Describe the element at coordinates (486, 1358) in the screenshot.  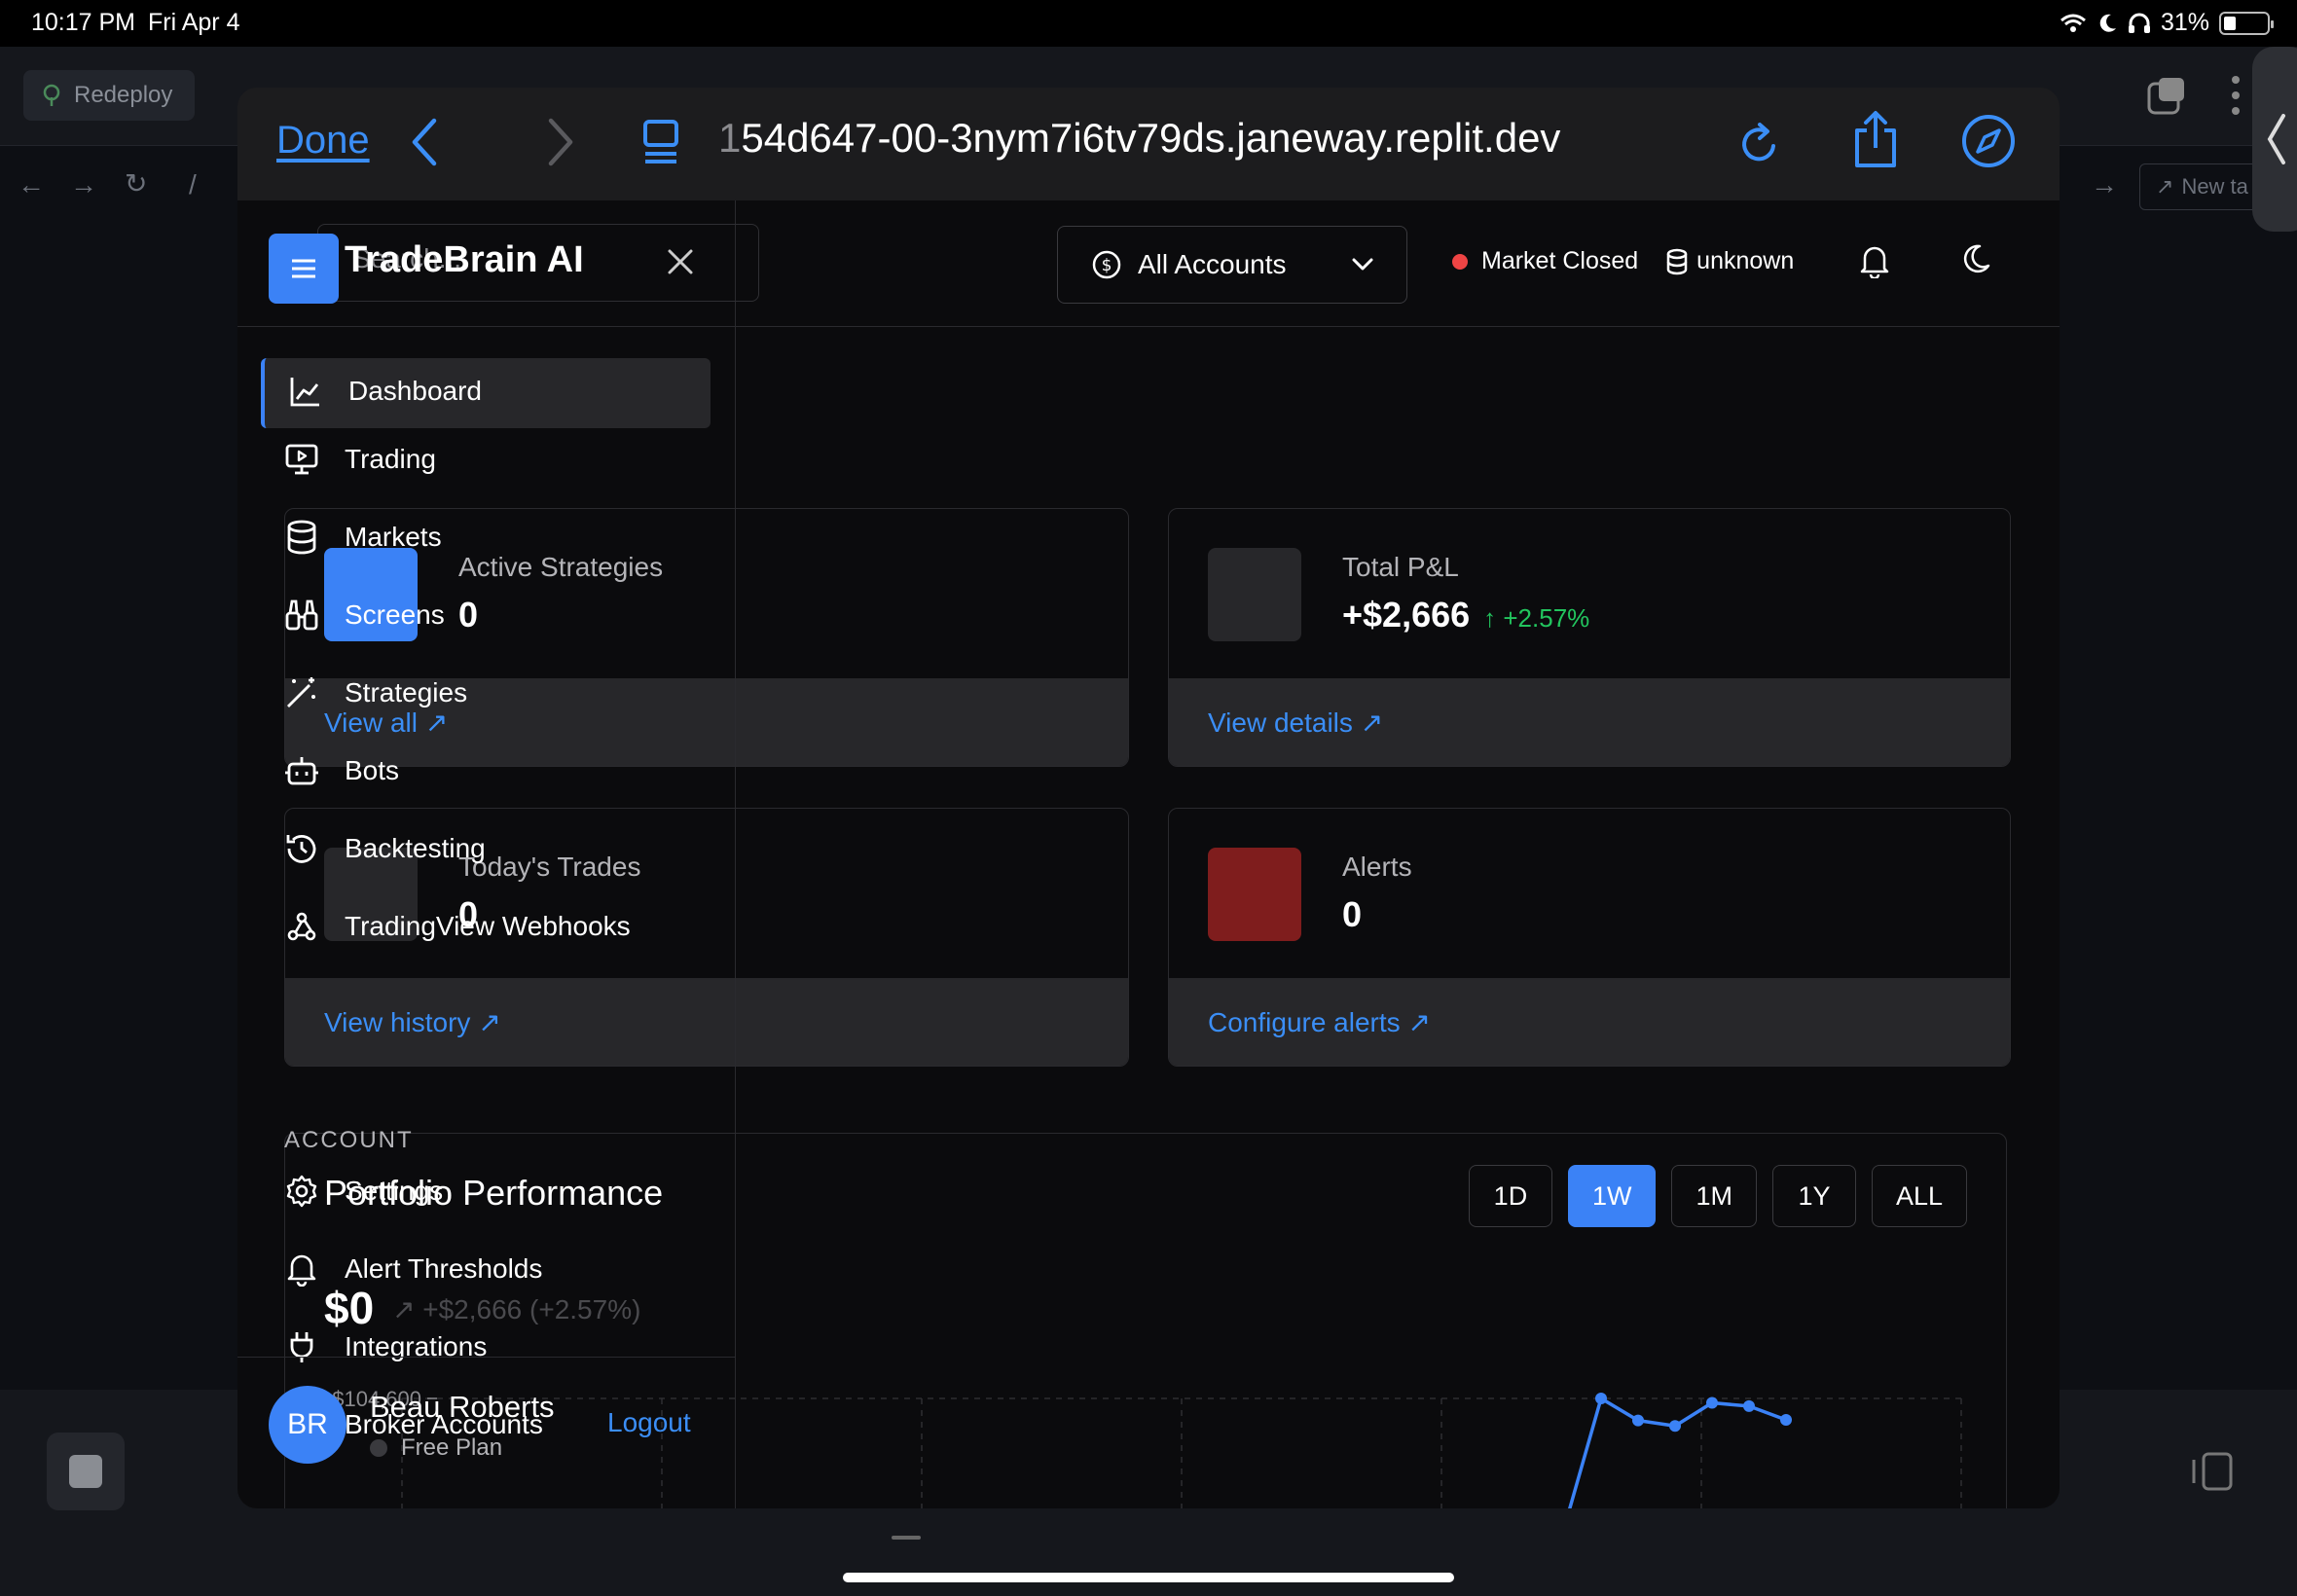
I see `profile-divider` at that location.